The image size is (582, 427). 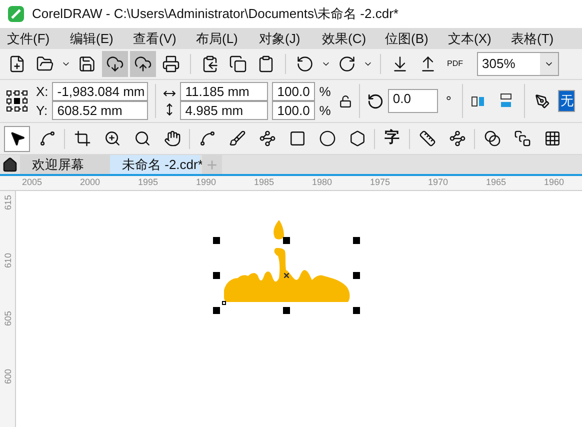 I want to click on outline-width-field: 无, so click(x=567, y=101).